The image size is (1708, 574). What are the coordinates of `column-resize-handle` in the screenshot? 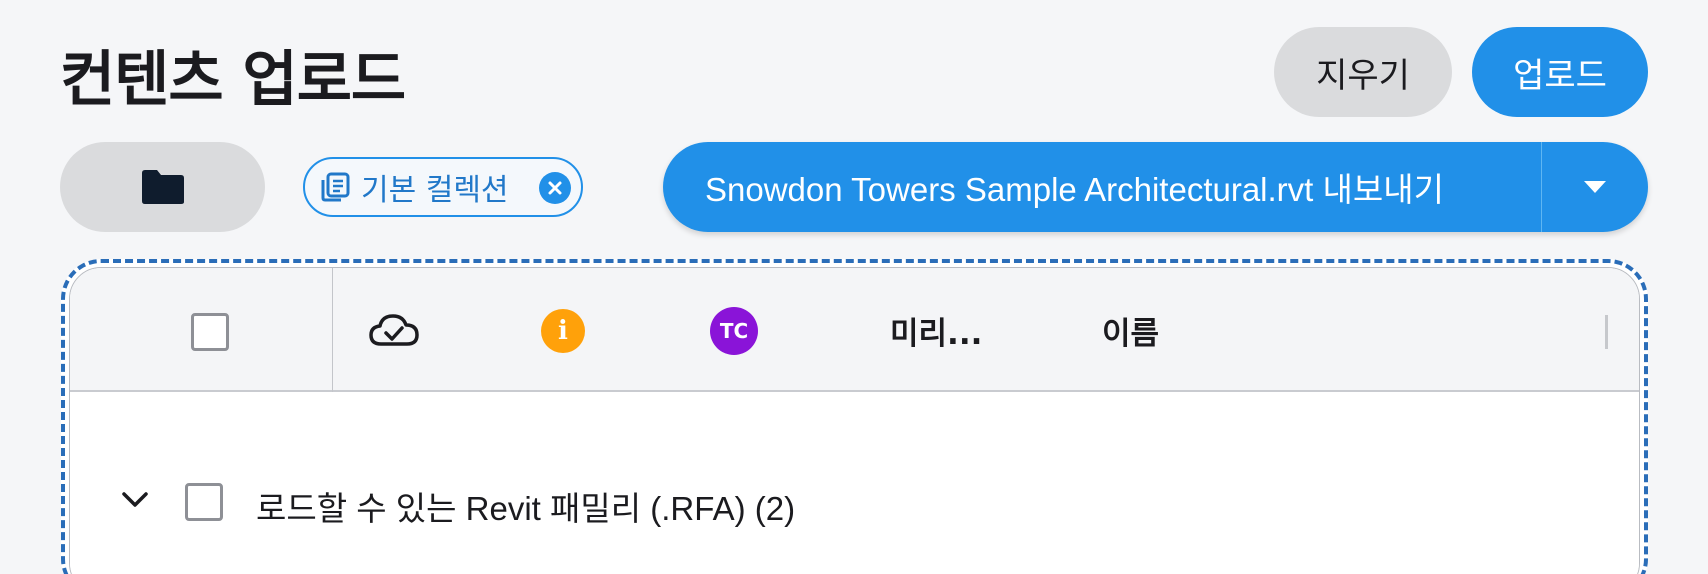 It's located at (1606, 332).